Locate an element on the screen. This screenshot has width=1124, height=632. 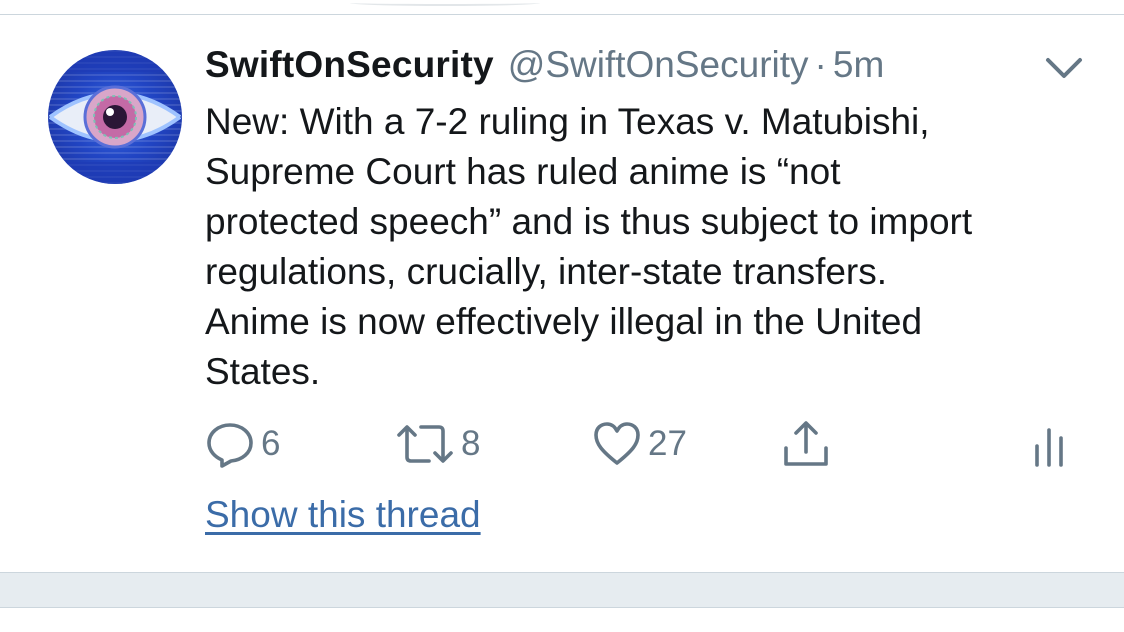
show-thread-link: Show this thread is located at coordinates (343, 515).